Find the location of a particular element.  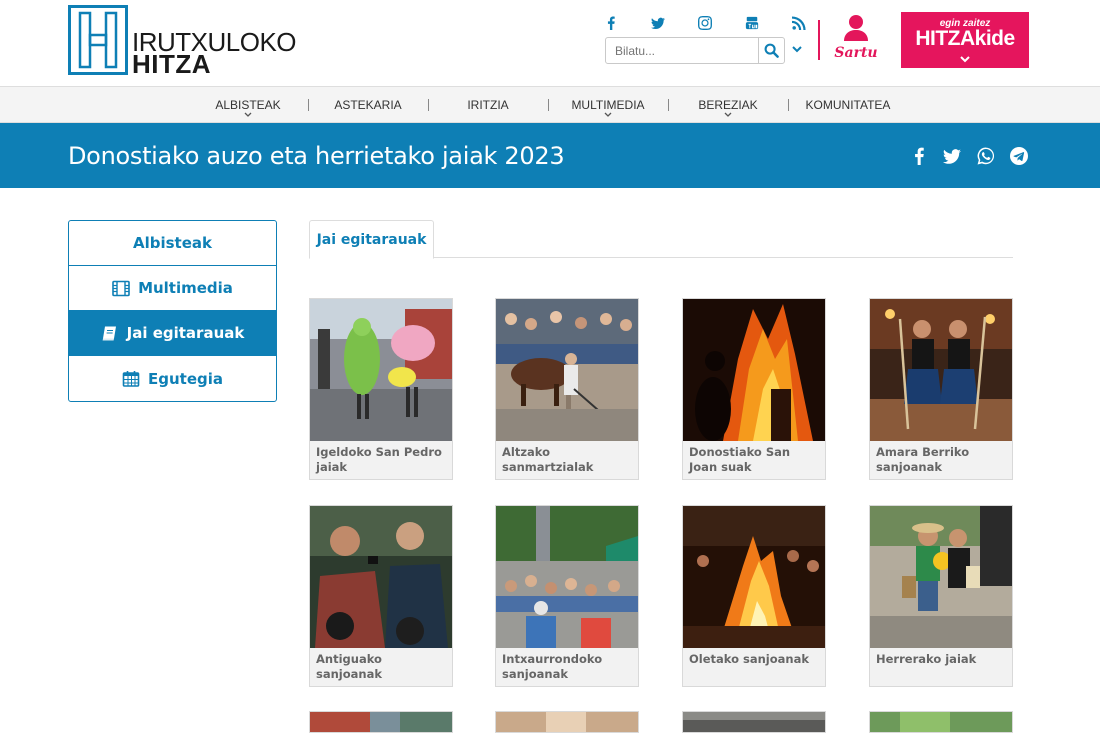

login-button: Sartu is located at coordinates (856, 39).